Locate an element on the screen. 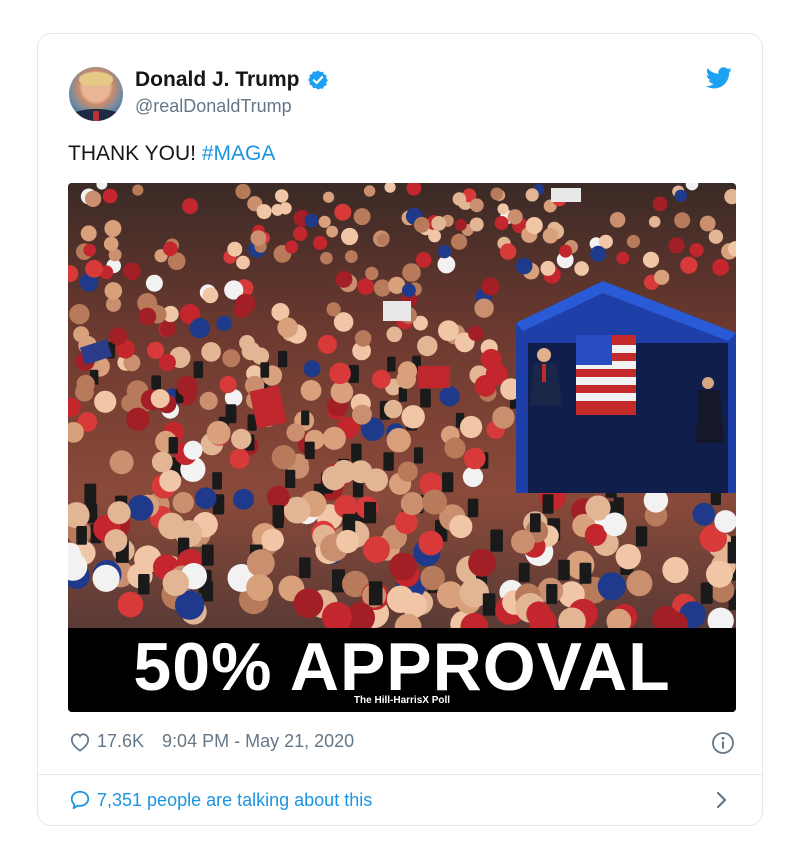  author-handle: @realDonaldTrump is located at coordinates (213, 106).